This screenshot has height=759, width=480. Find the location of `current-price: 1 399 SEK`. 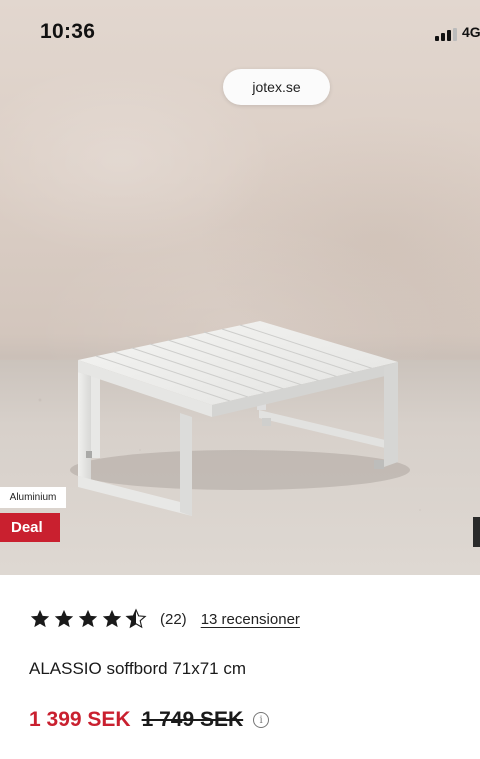

current-price: 1 399 SEK is located at coordinates (80, 719).